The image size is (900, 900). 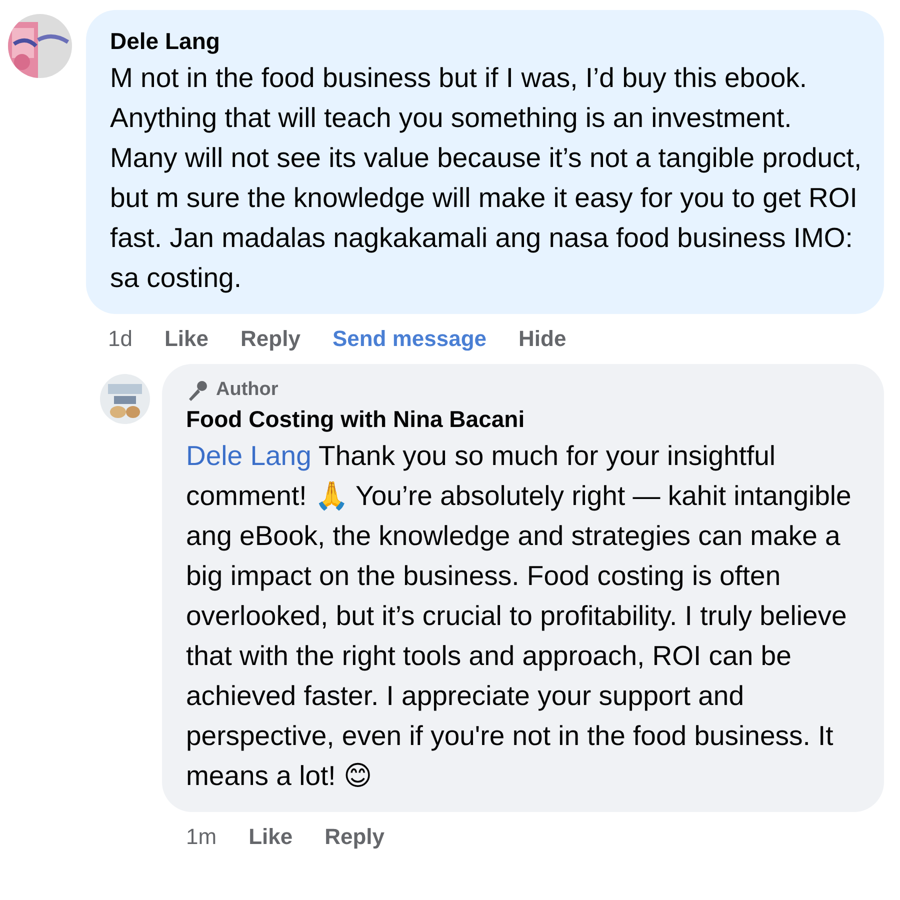 What do you see at coordinates (249, 455) in the screenshot?
I see `mention-link: Dele Lang` at bounding box center [249, 455].